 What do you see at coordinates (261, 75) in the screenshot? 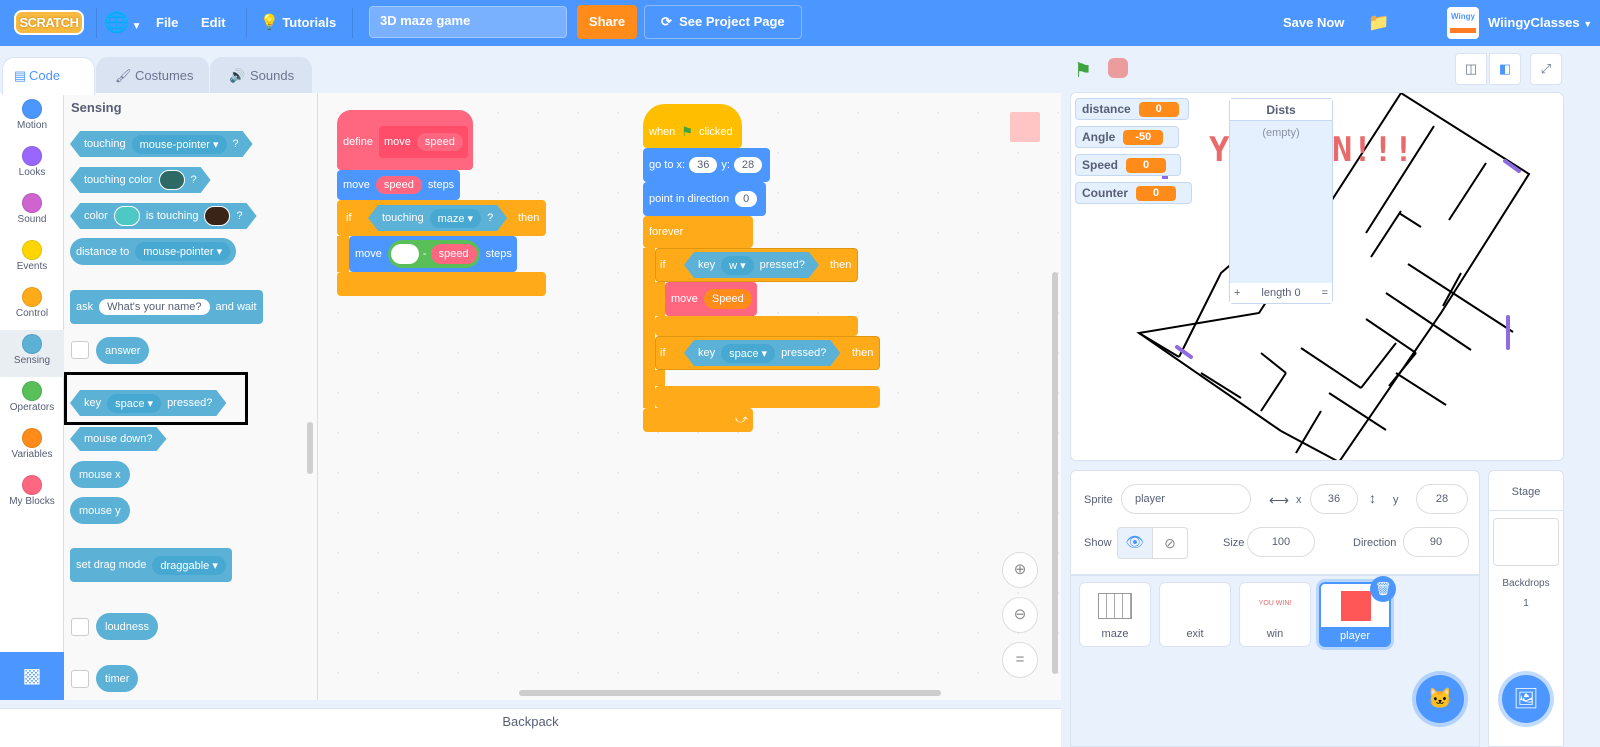
I see `tab-sounds: 🔊 Sounds` at bounding box center [261, 75].